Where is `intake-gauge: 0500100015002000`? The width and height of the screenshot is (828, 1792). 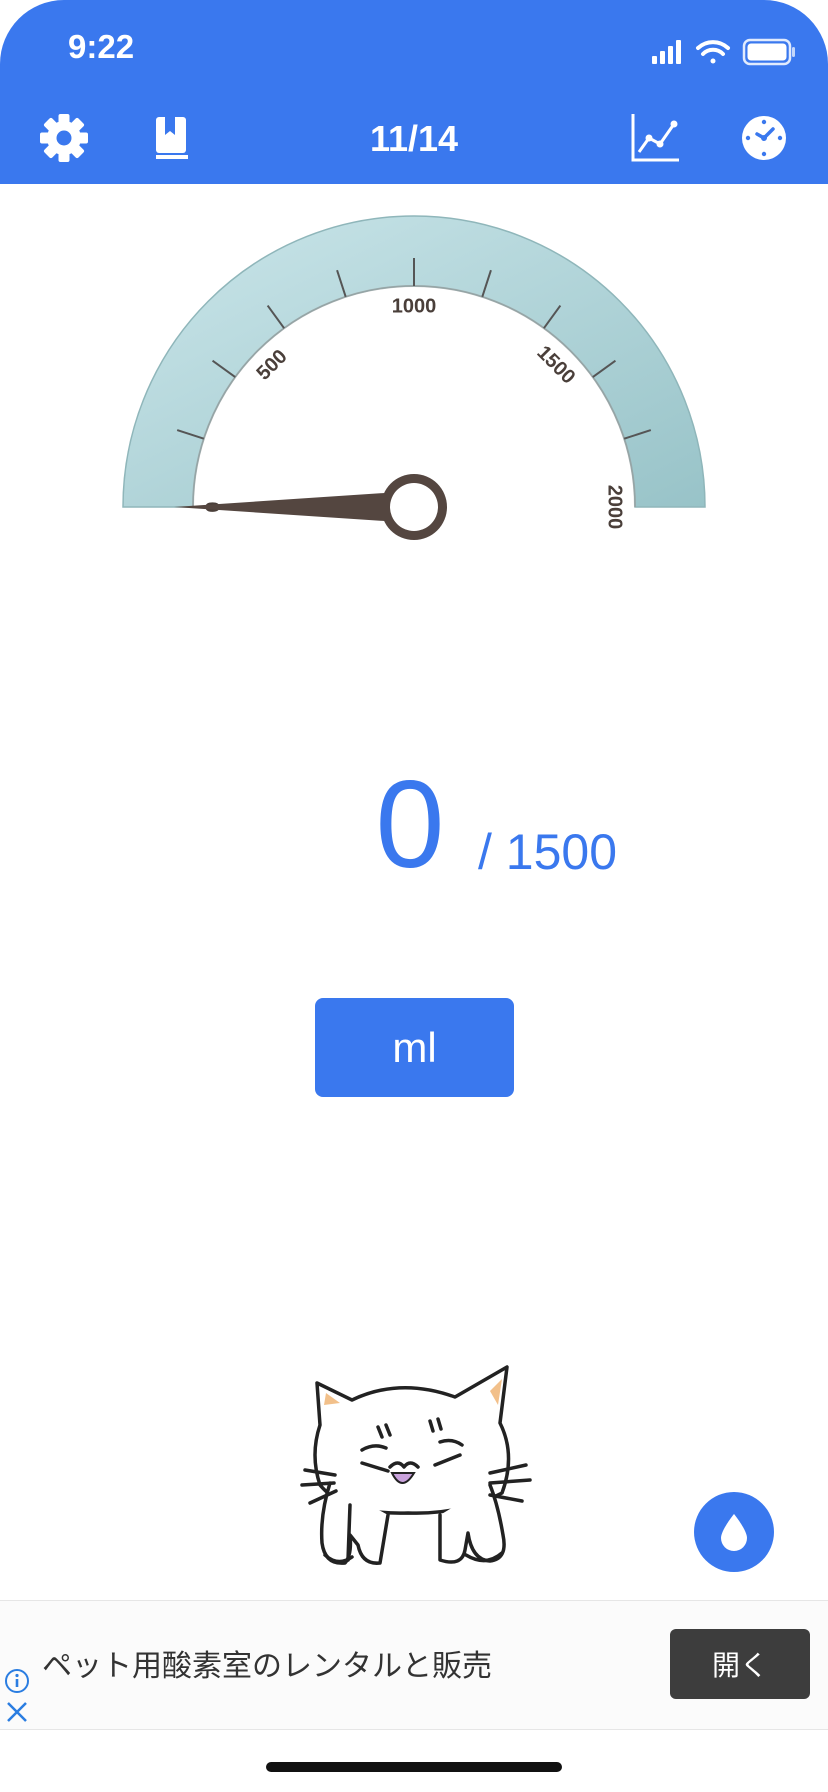
intake-gauge: 0500100015002000 is located at coordinates (414, 377).